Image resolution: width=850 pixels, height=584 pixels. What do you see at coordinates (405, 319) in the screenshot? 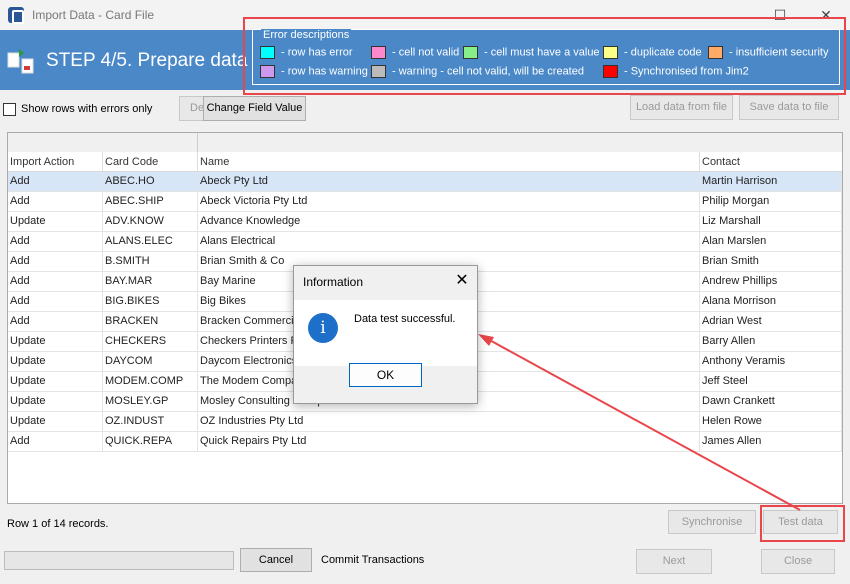
I see `dialog-message: Data test successful.` at bounding box center [405, 319].